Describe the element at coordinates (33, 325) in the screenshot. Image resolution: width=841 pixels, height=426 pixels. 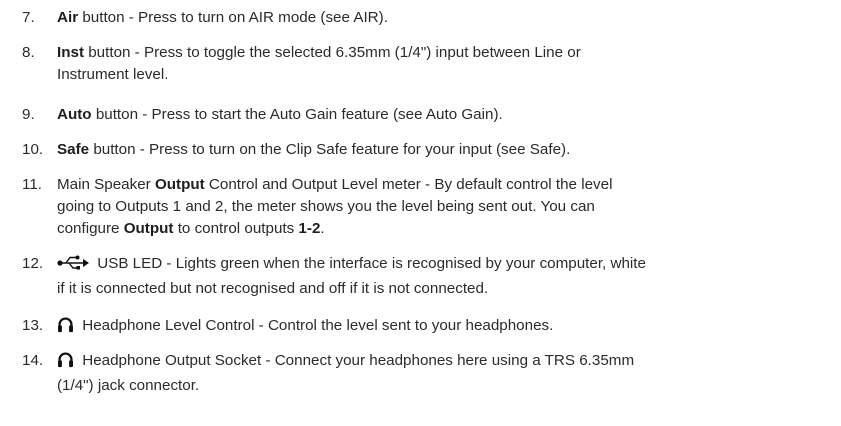
I see `item-number: 13.` at that location.